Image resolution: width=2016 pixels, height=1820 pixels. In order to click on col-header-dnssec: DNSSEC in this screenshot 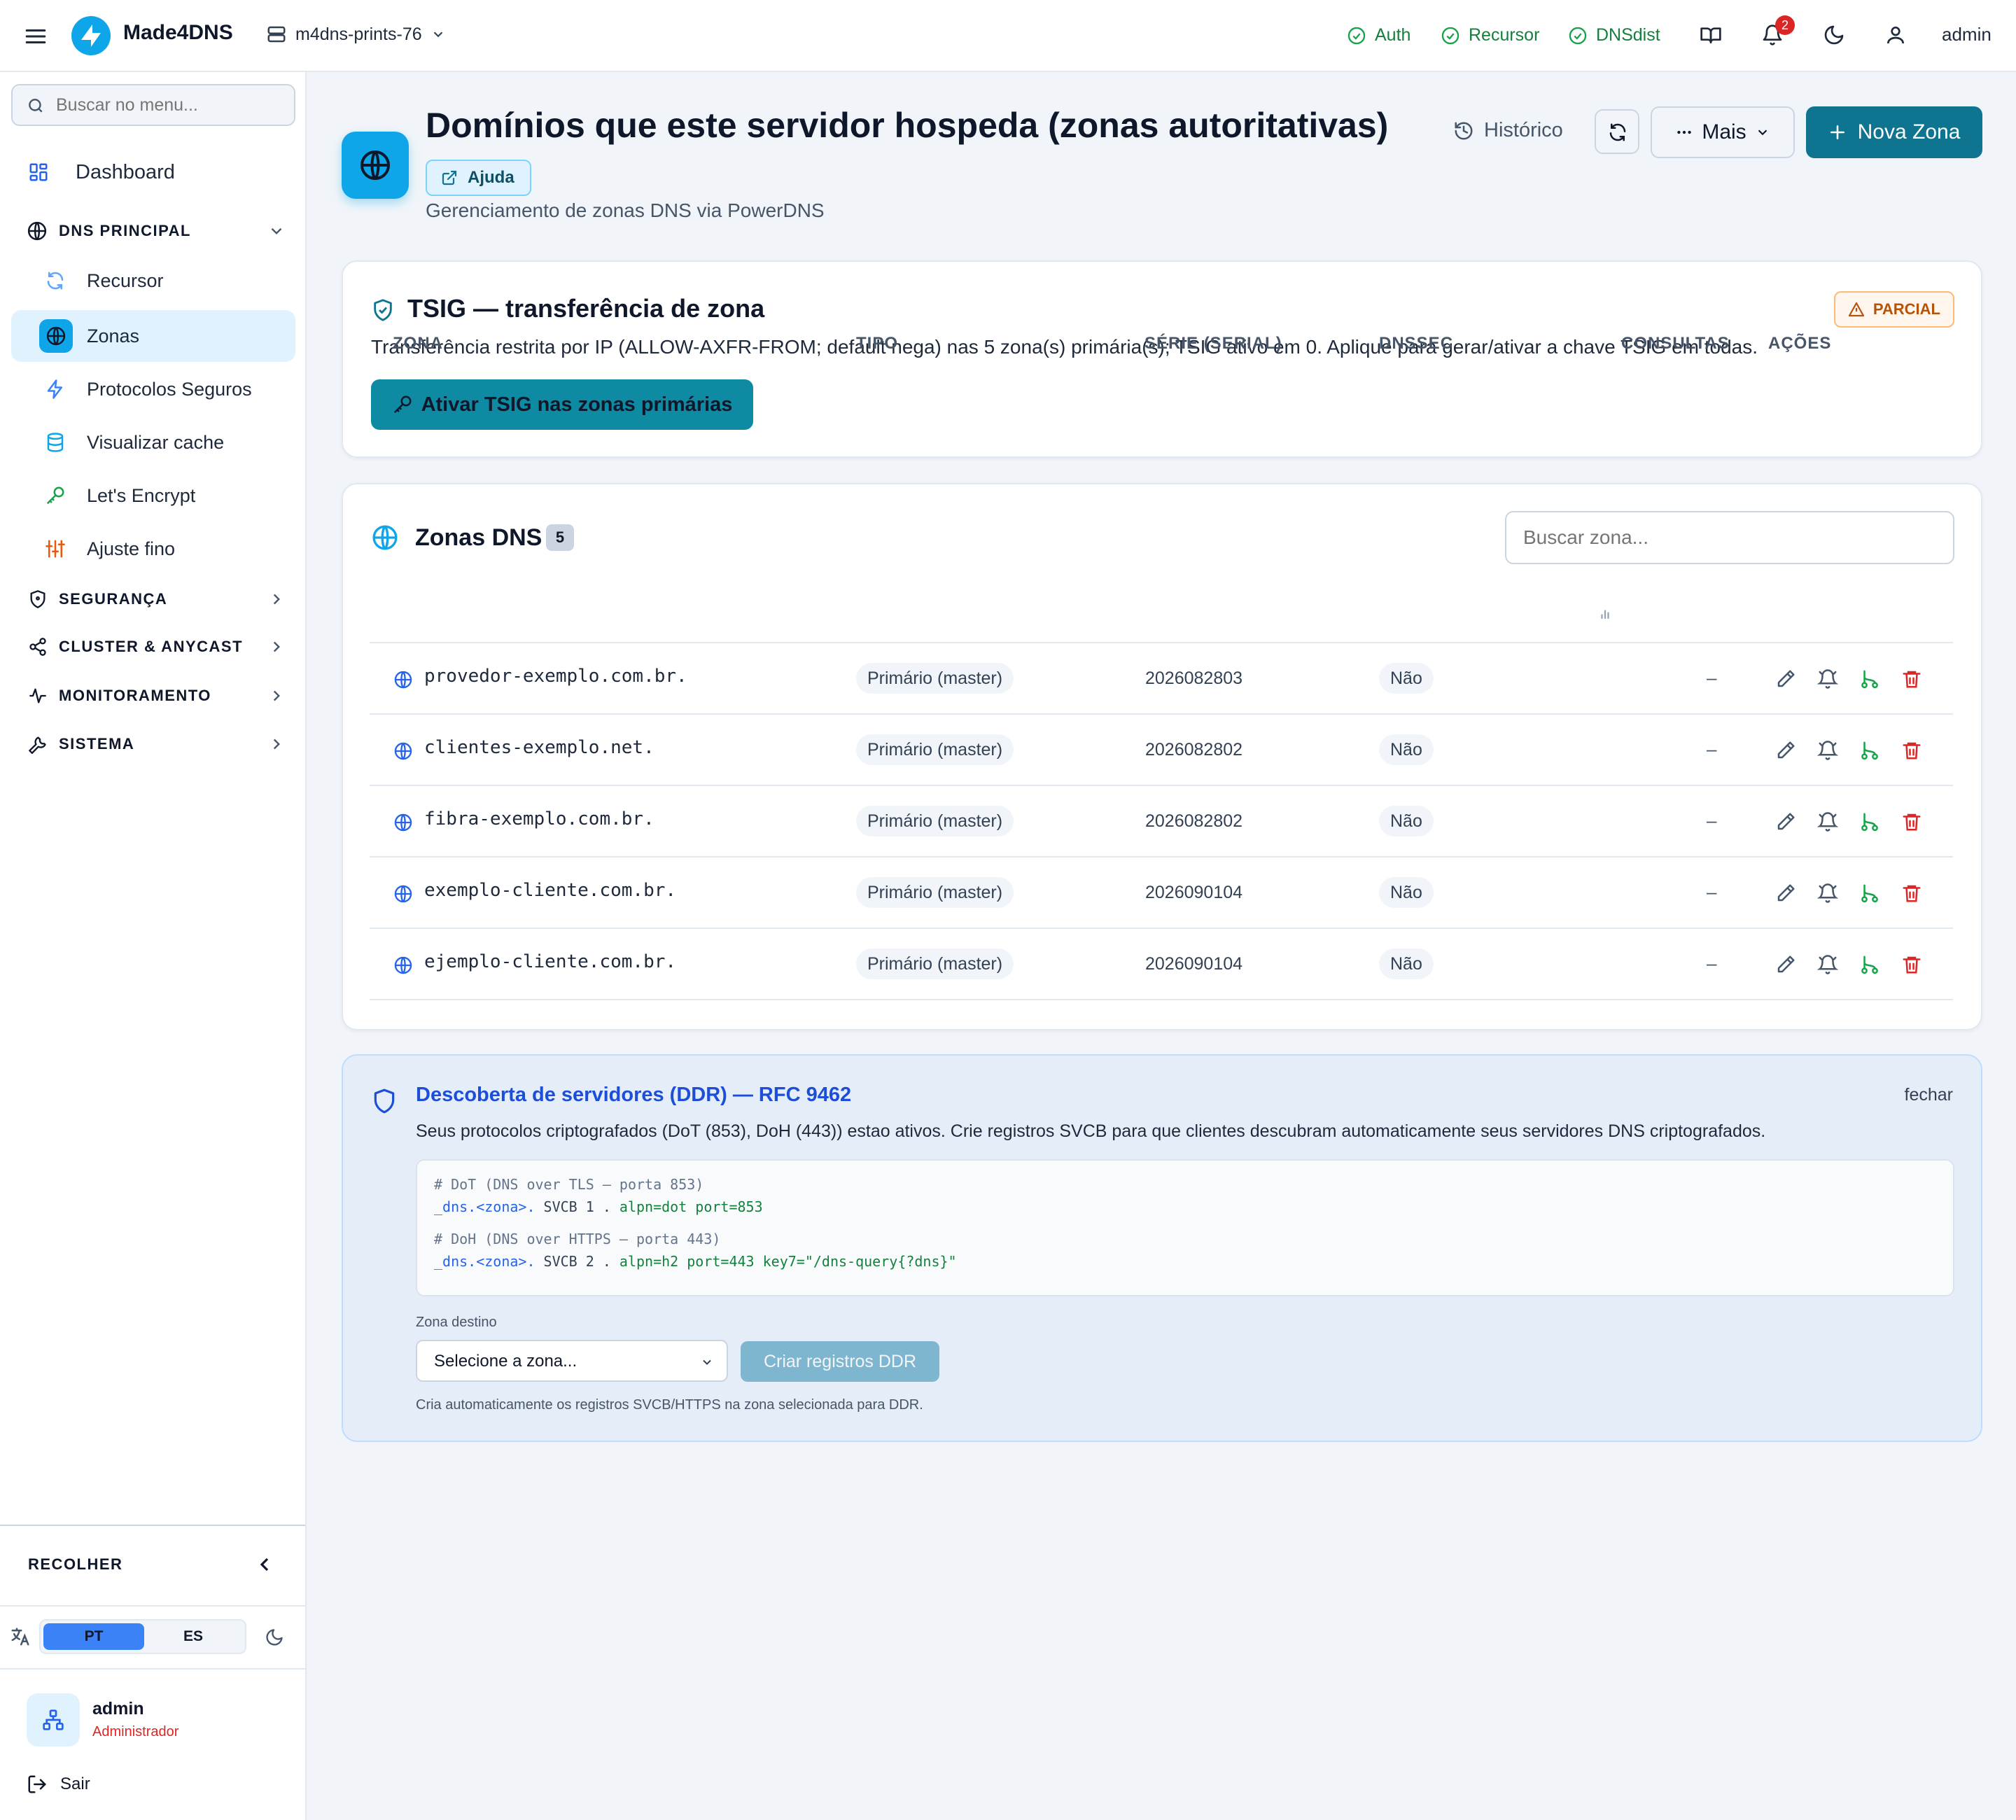, I will do `click(1416, 344)`.